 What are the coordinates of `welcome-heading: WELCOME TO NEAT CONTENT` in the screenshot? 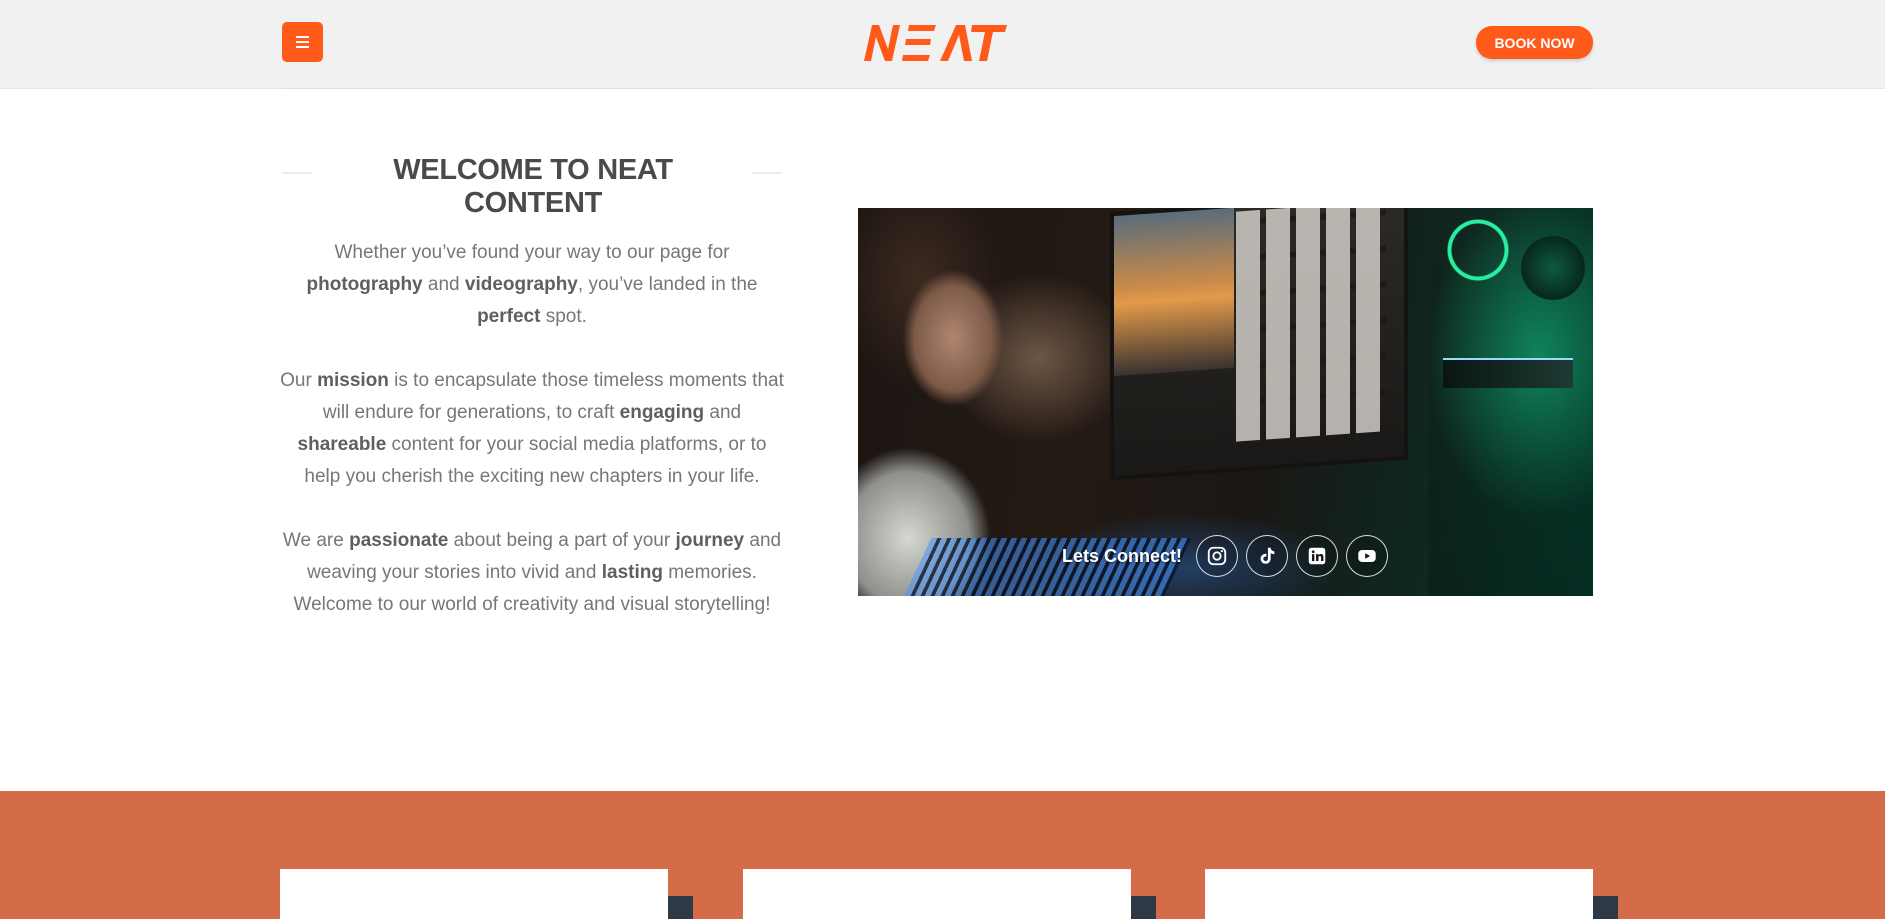 It's located at (533, 184).